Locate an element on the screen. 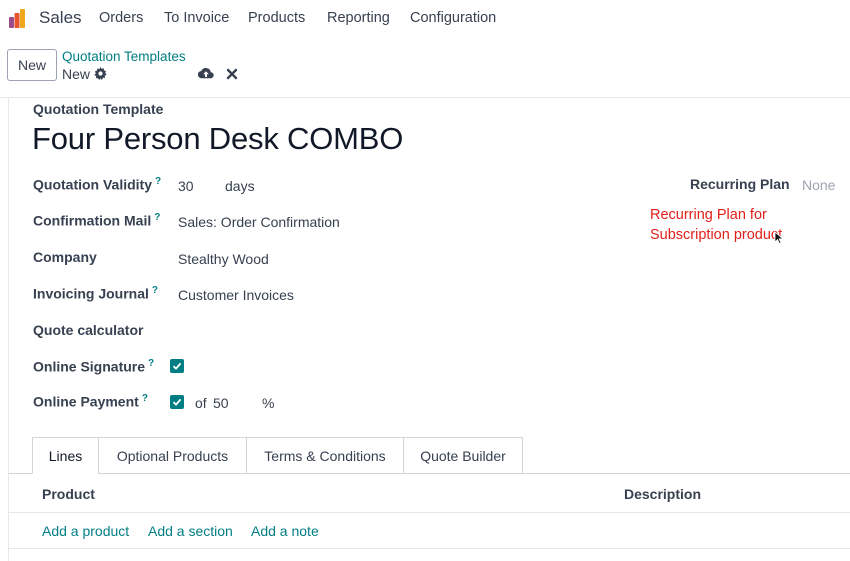 This screenshot has width=850, height=561. menu-reporting: Reporting is located at coordinates (358, 18).